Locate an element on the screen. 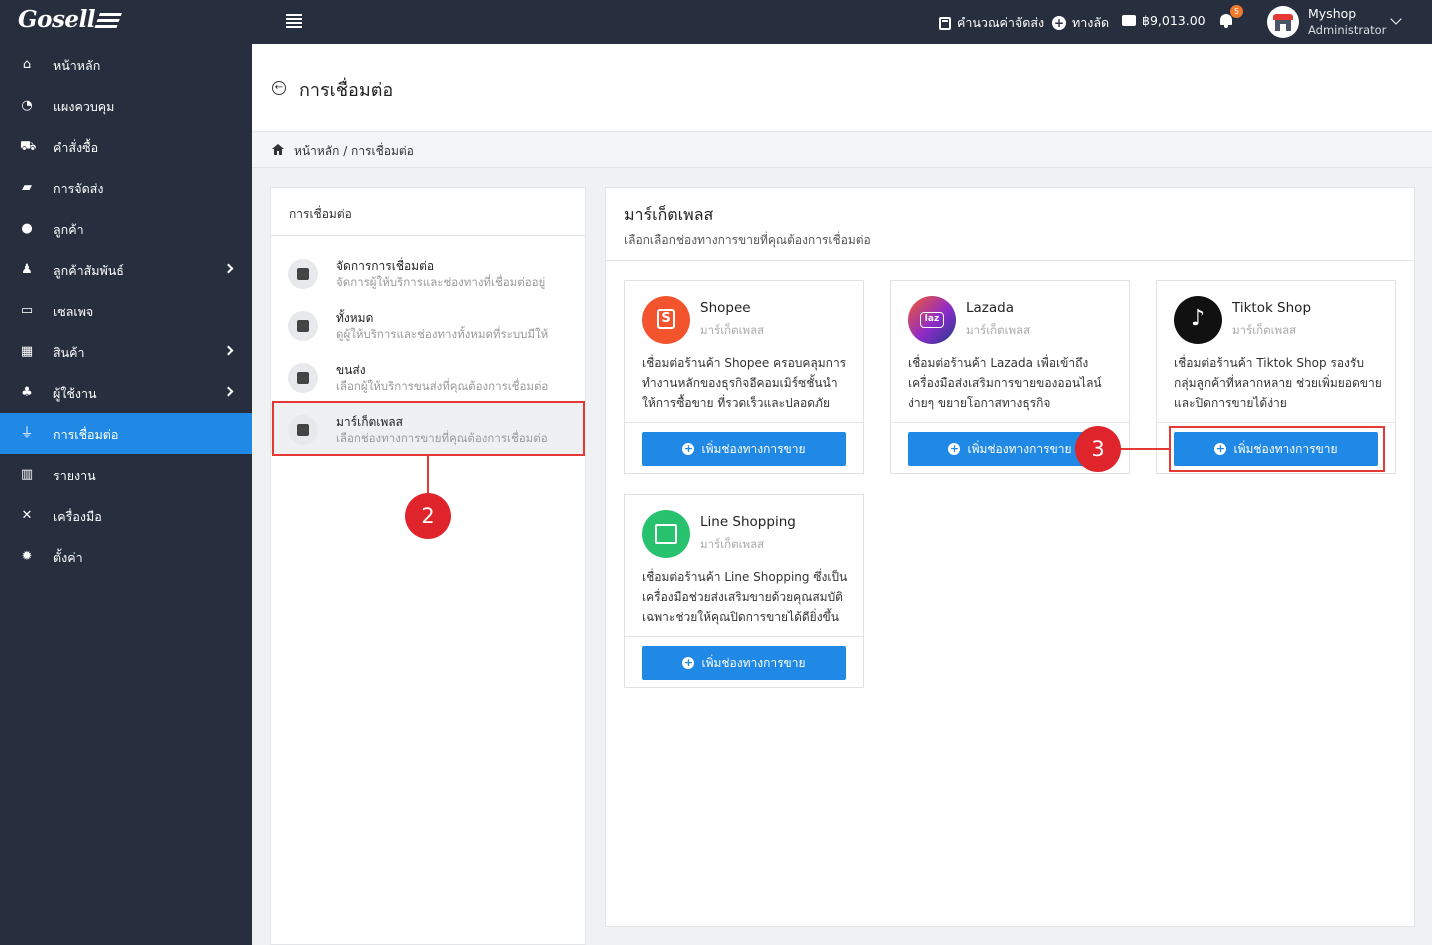 The height and width of the screenshot is (945, 1432). balance-amount: ฿9,013.00 is located at coordinates (1174, 20).